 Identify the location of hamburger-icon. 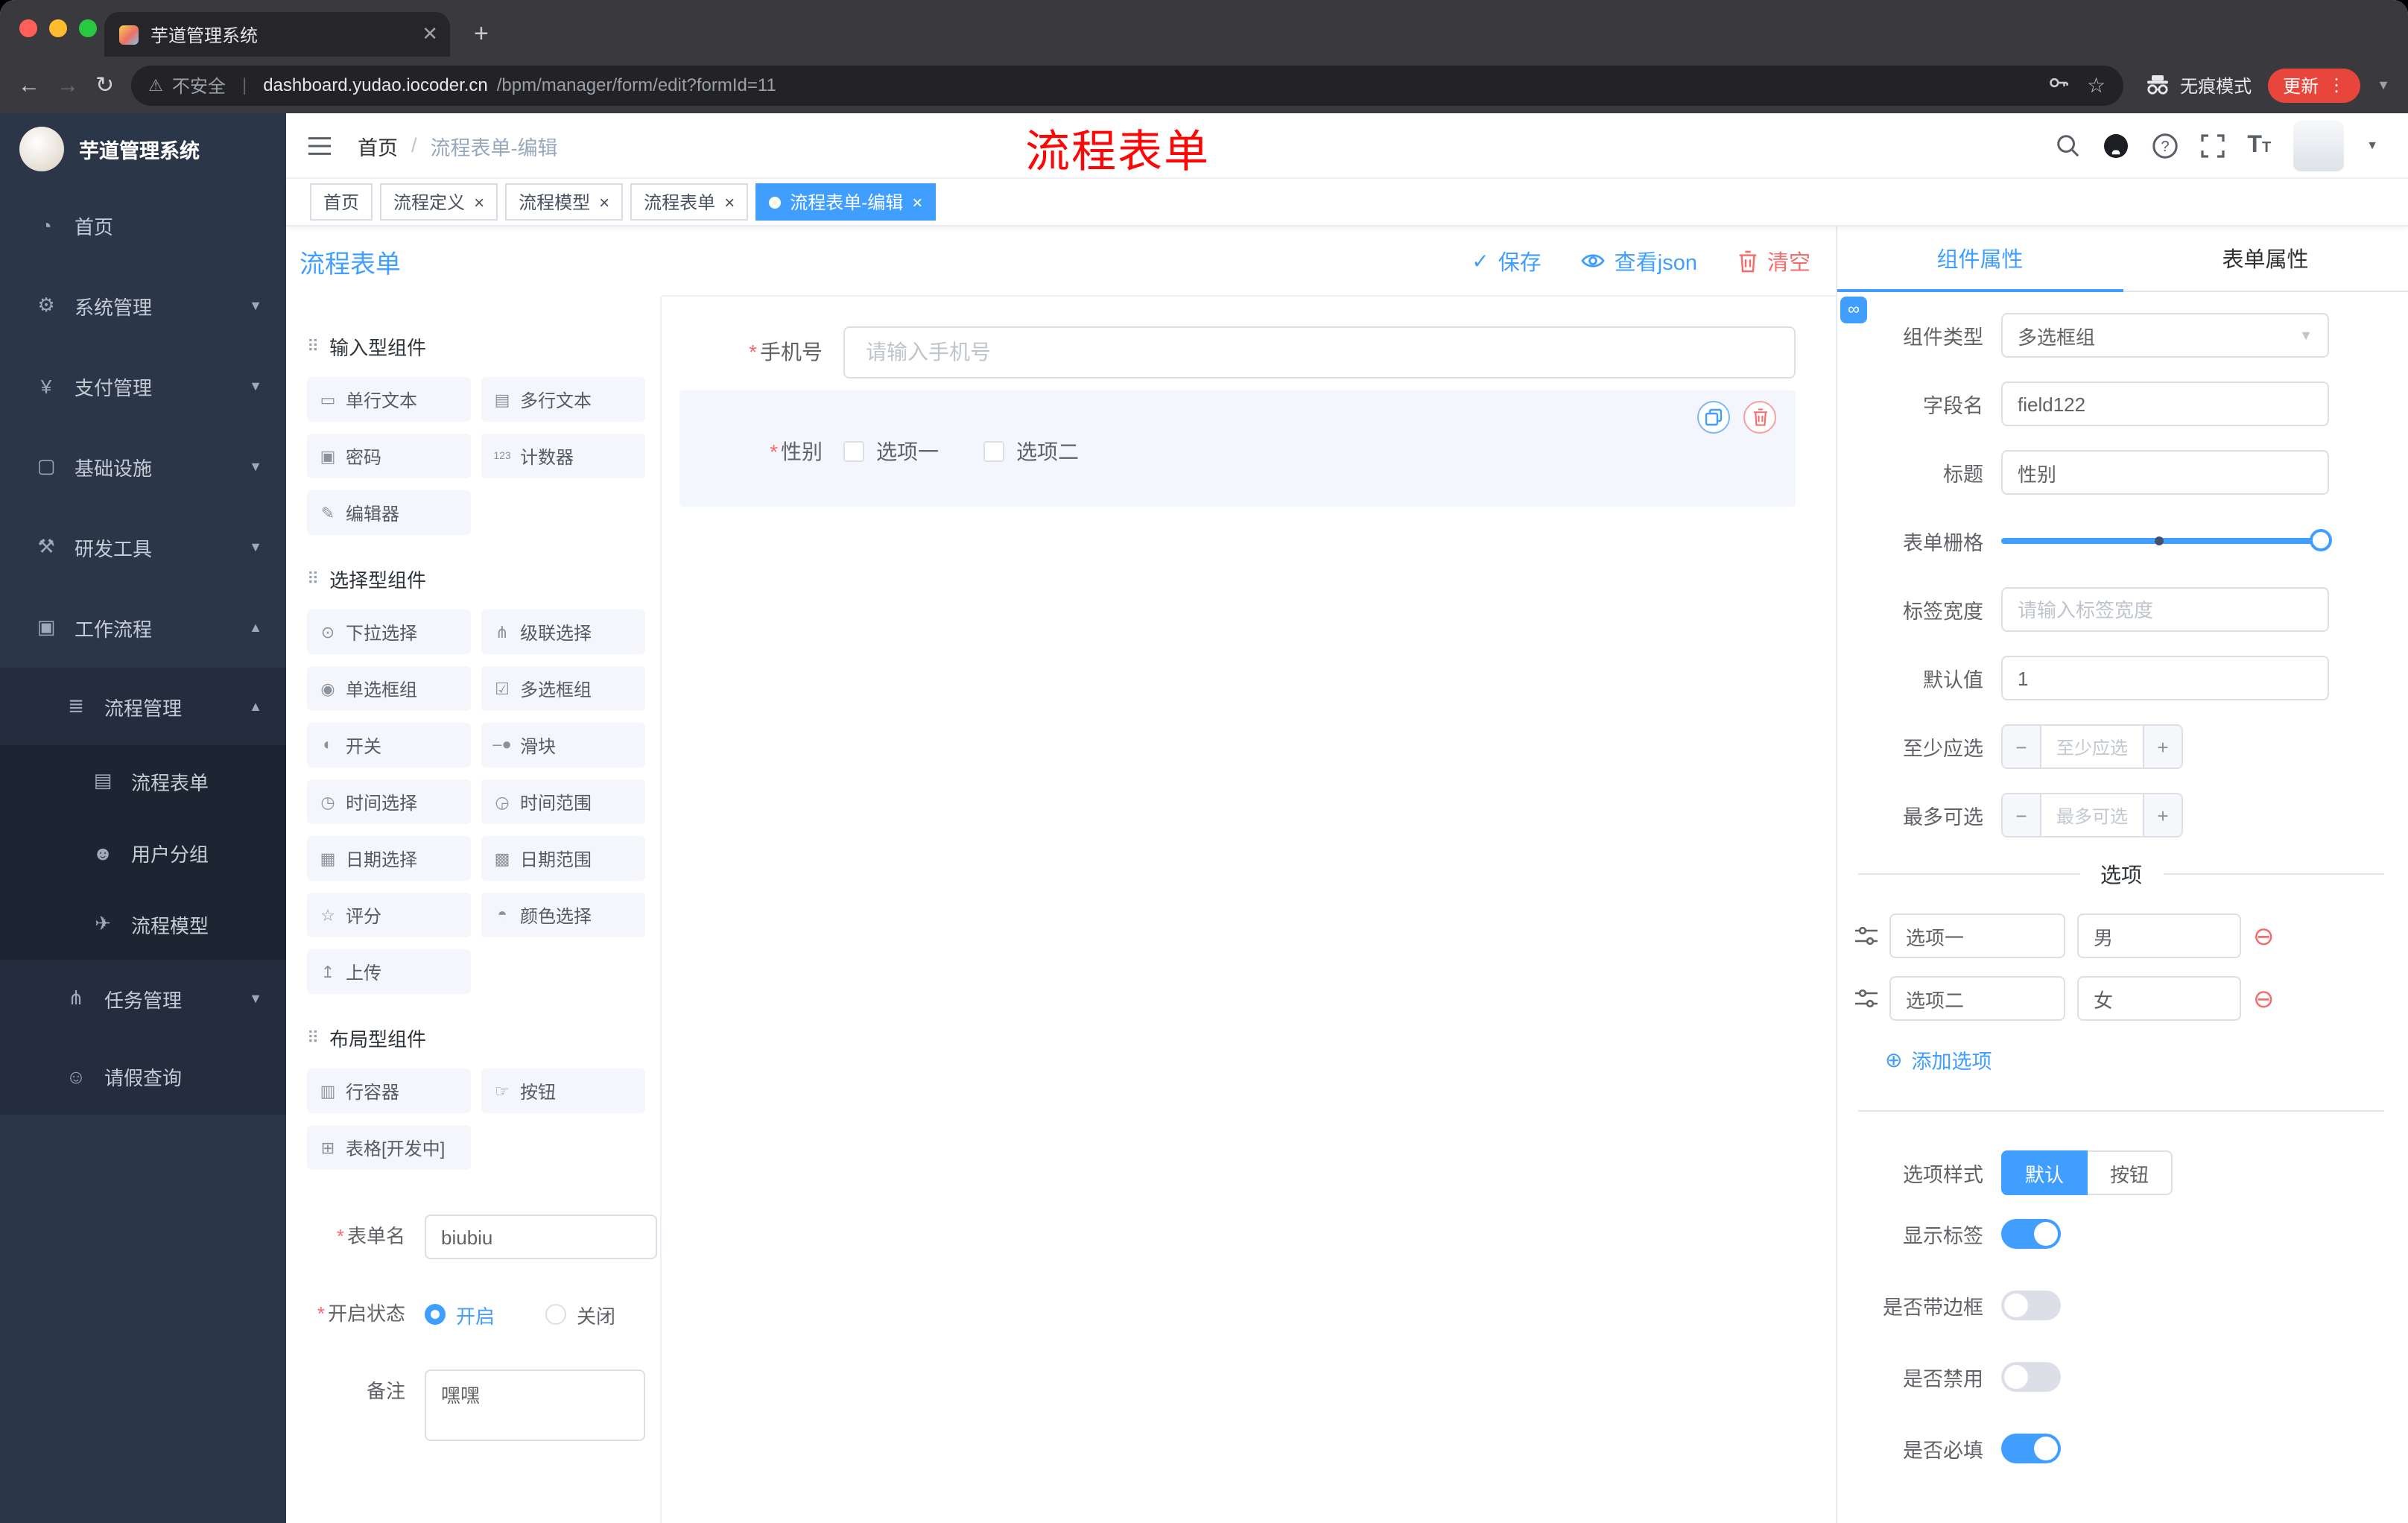
(319, 145).